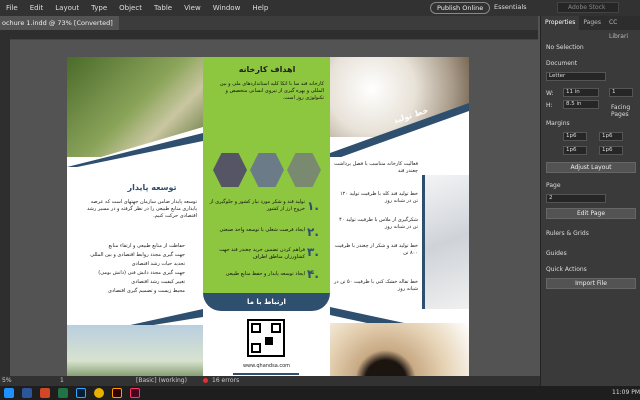  What do you see at coordinates (99, 393) in the screenshot?
I see `chrome-icon` at bounding box center [99, 393].